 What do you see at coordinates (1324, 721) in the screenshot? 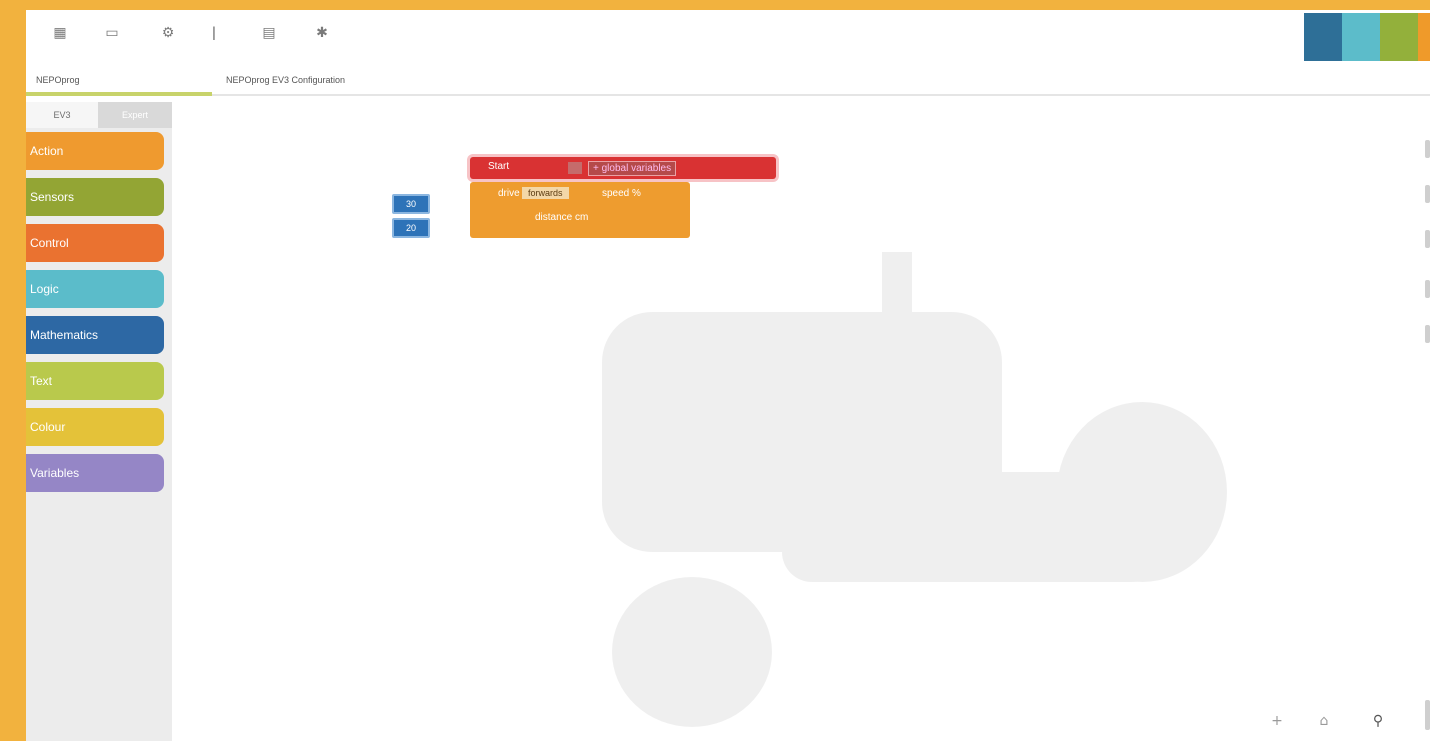
I see `home-icon: ⌂` at bounding box center [1324, 721].